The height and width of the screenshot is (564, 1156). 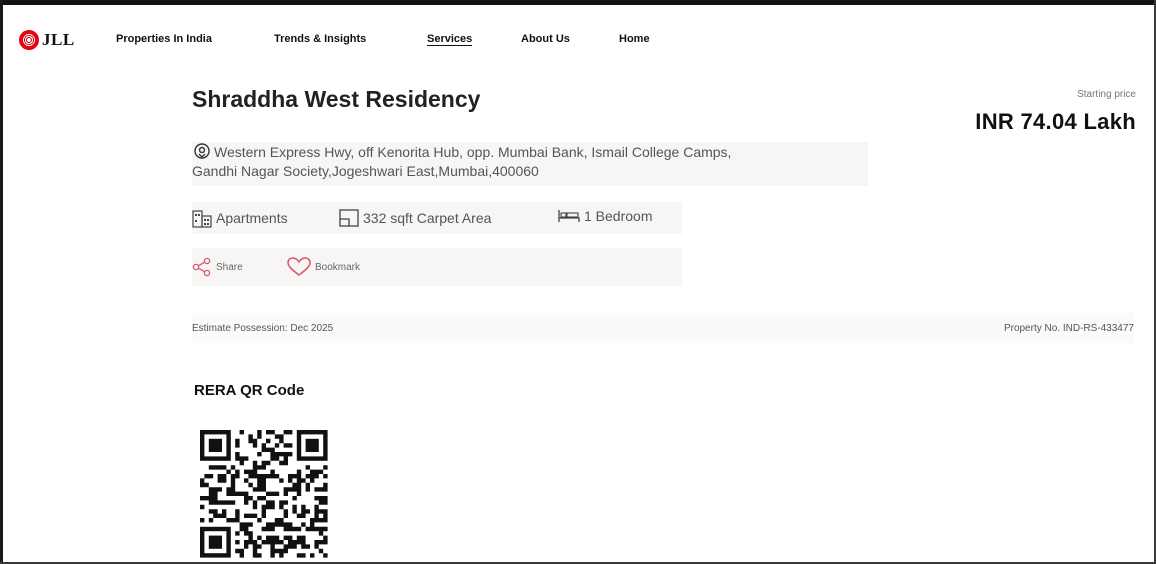 What do you see at coordinates (450, 39) in the screenshot?
I see `nav-services: Services` at bounding box center [450, 39].